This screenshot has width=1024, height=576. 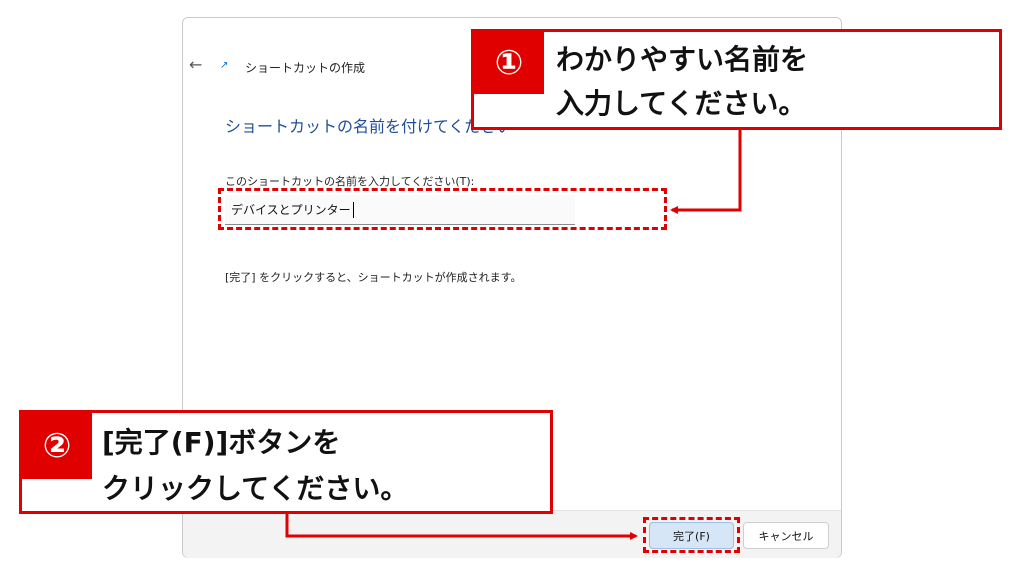 I want to click on callout-2-connector, so click(x=461, y=527).